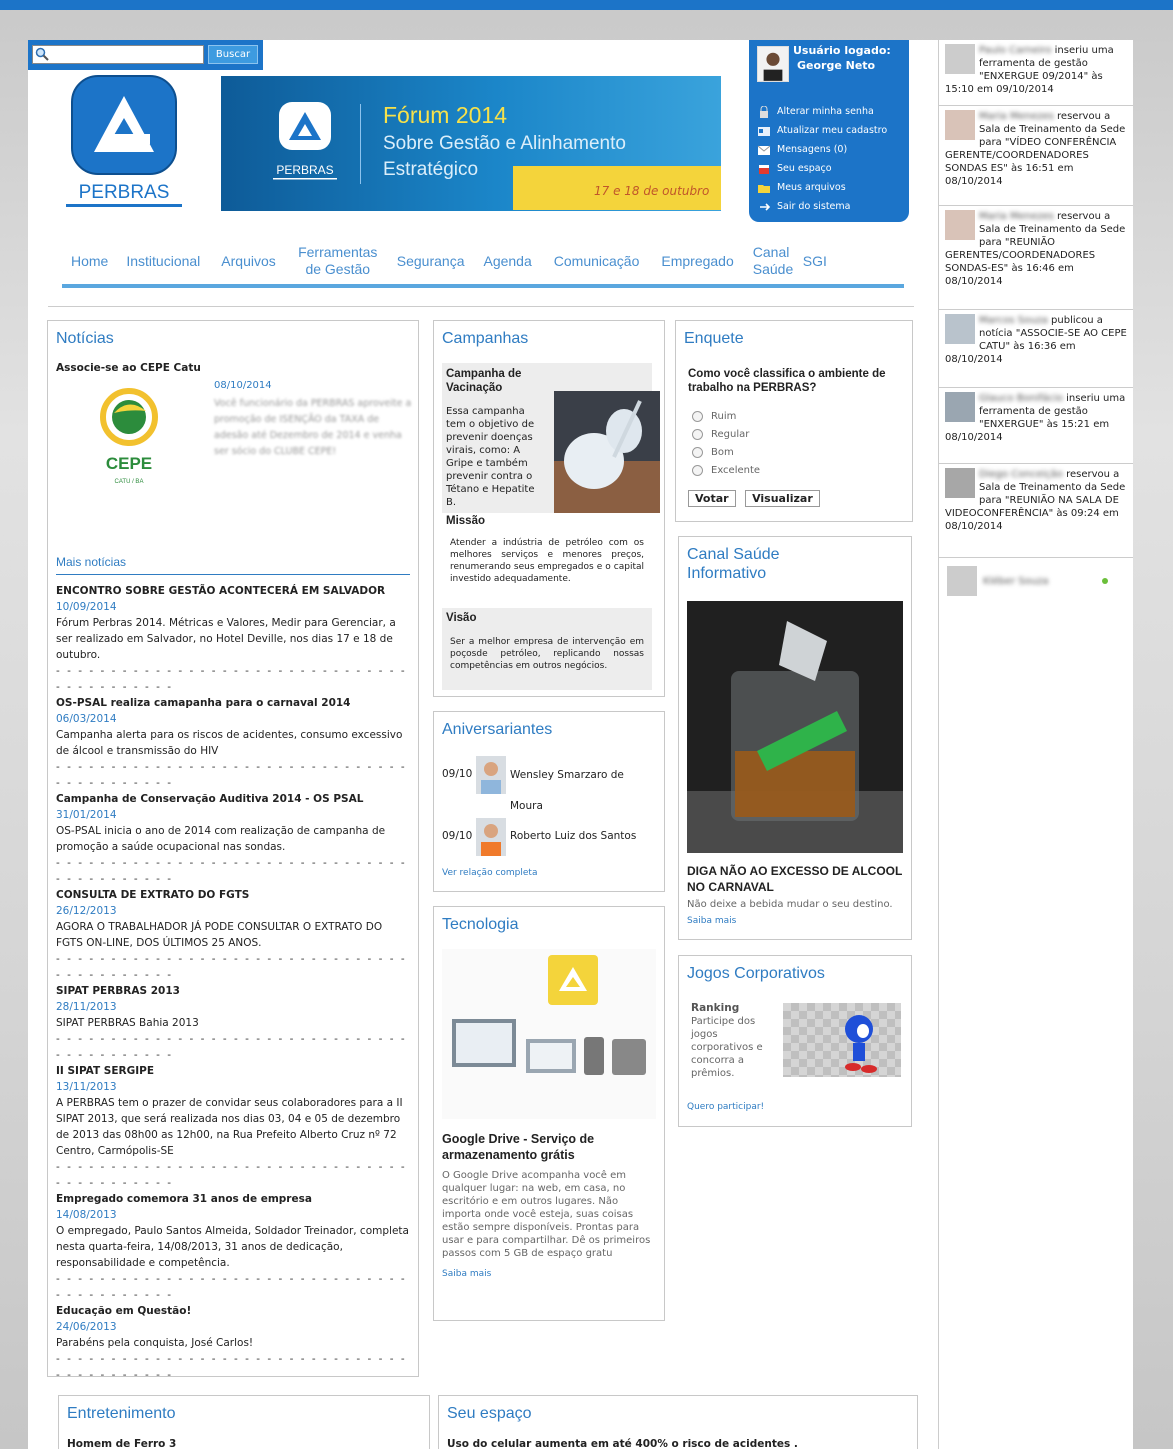 The width and height of the screenshot is (1173, 1449). I want to click on birthdays-title: Aniversariantes, so click(497, 729).